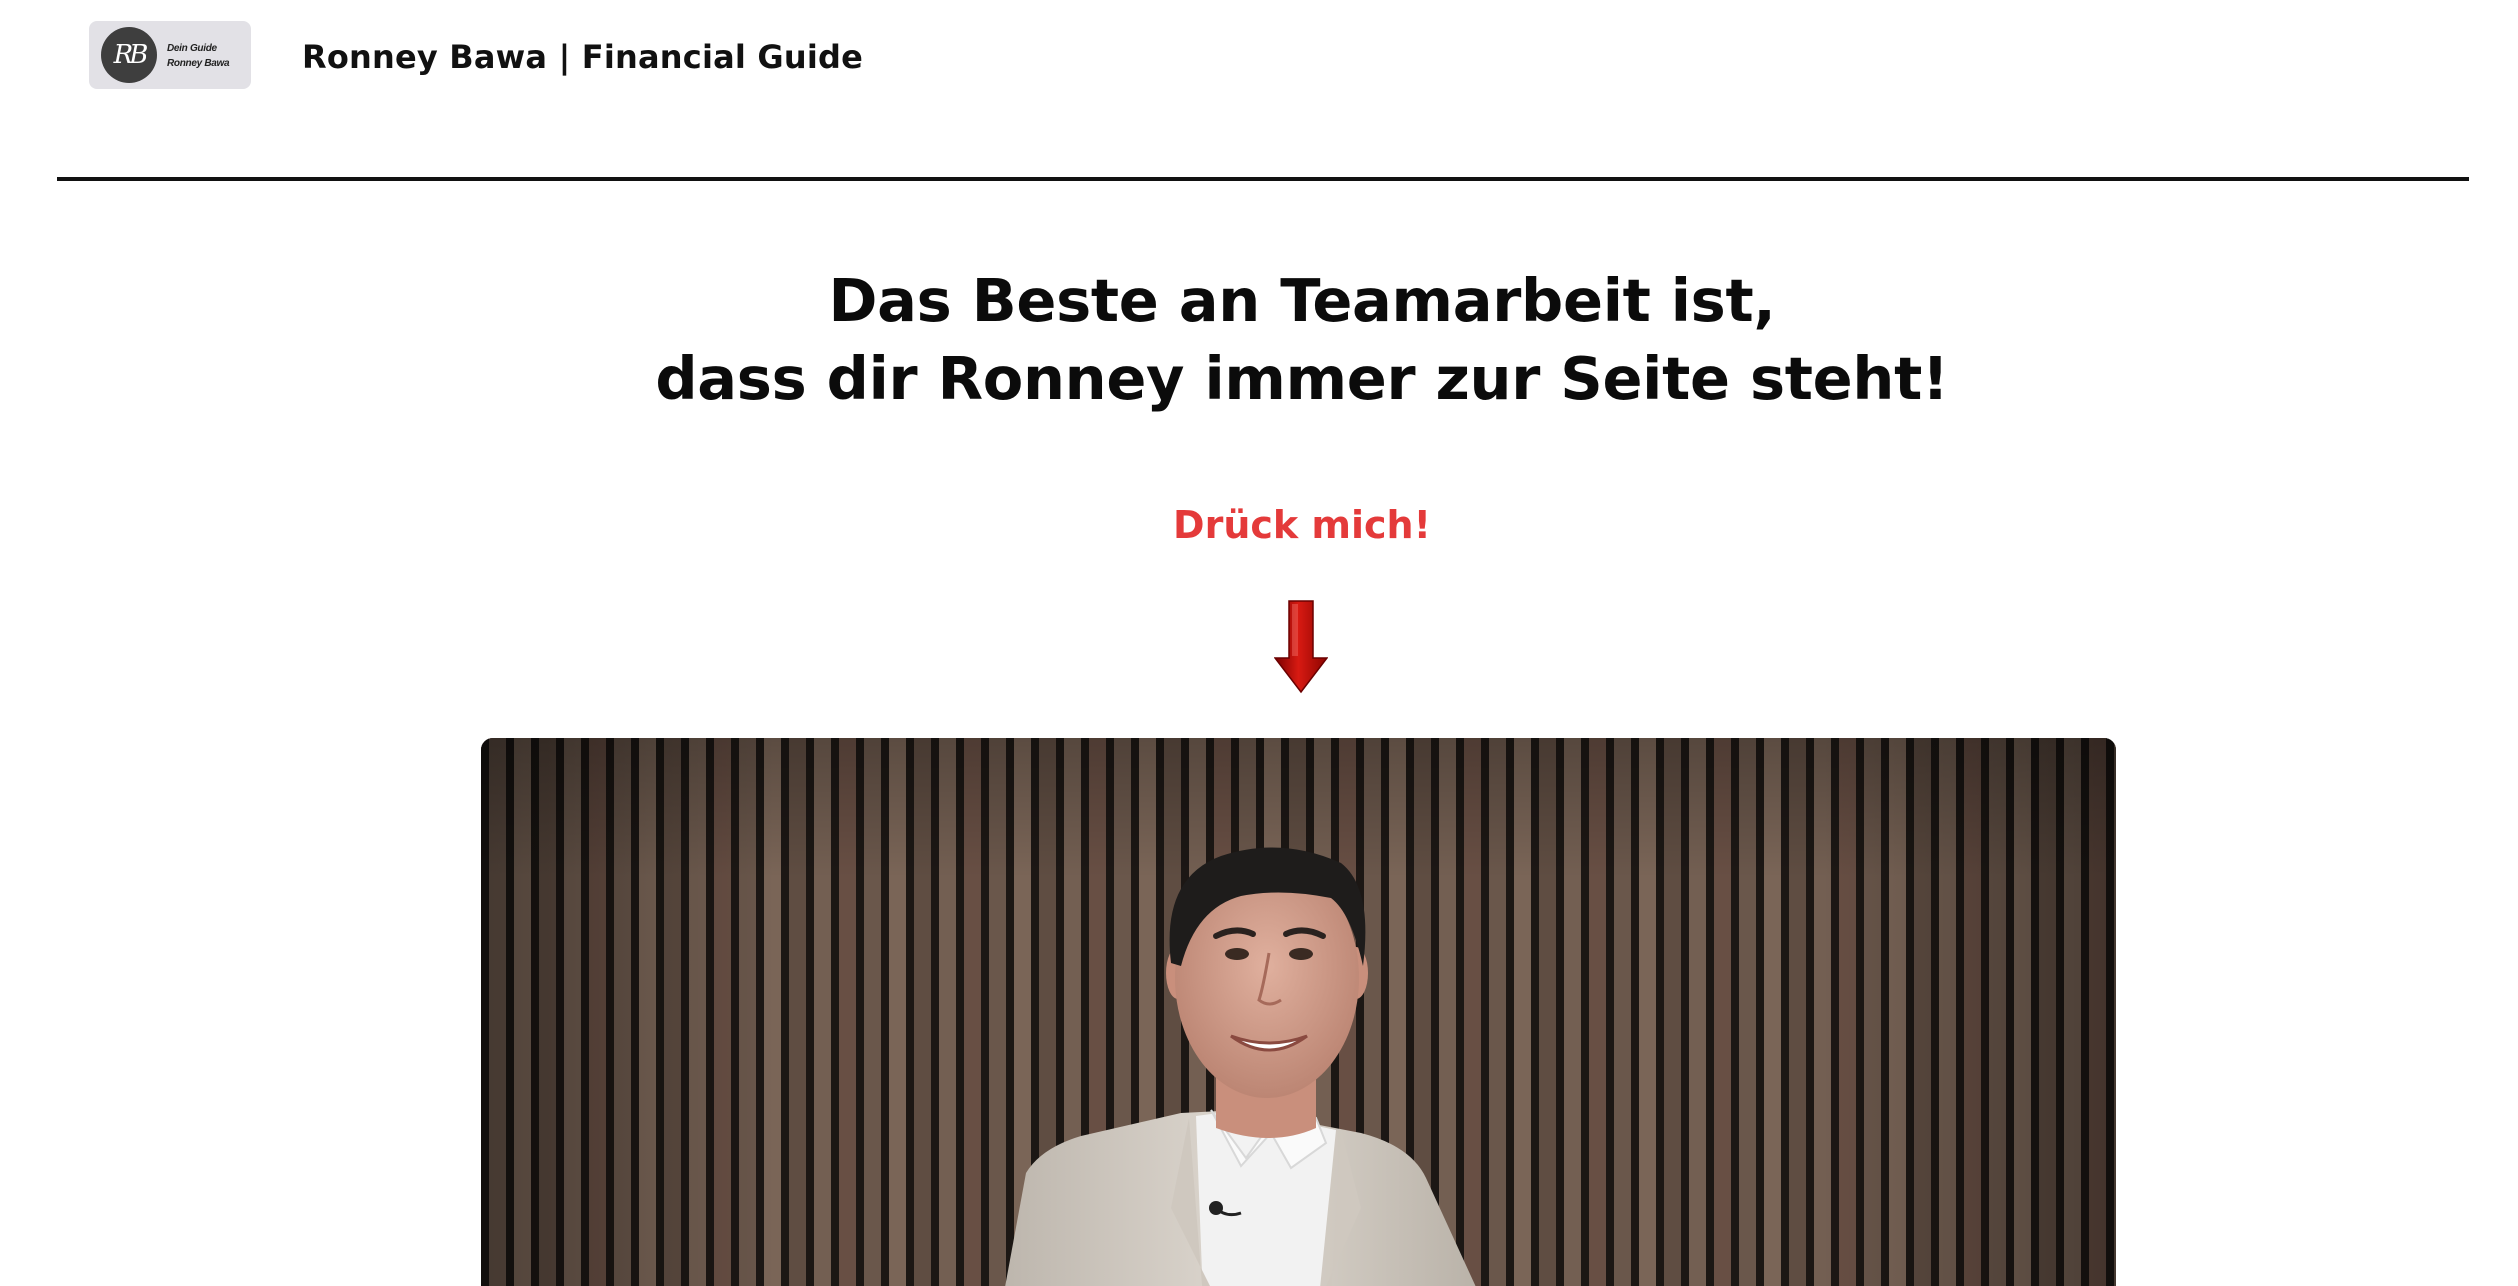 The width and height of the screenshot is (2518, 1286). I want to click on logo-tagline-line1: Dein Guide, so click(192, 48).